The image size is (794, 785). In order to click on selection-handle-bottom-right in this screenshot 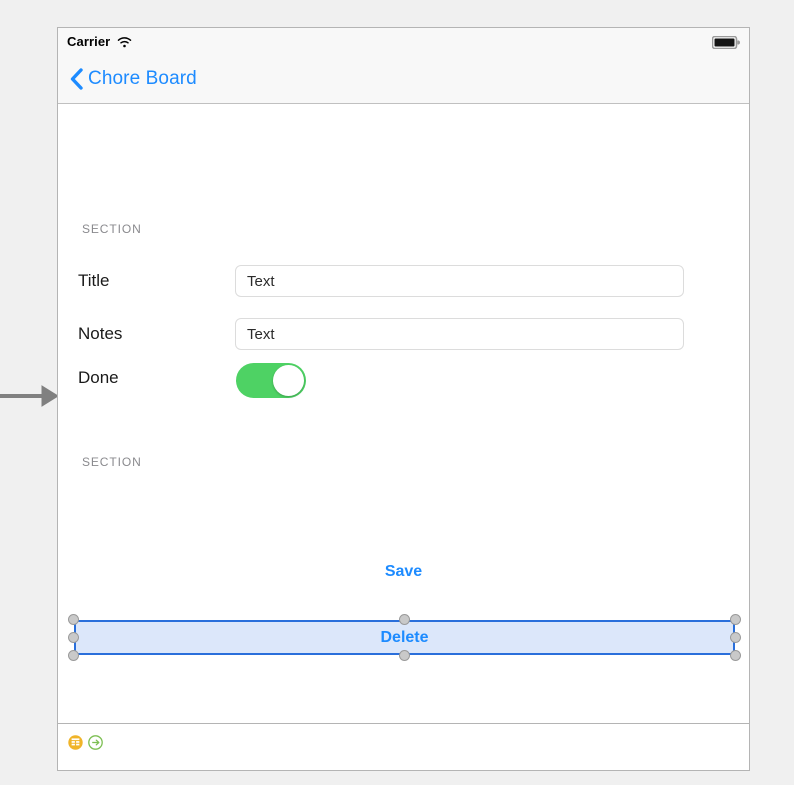, I will do `click(735, 655)`.